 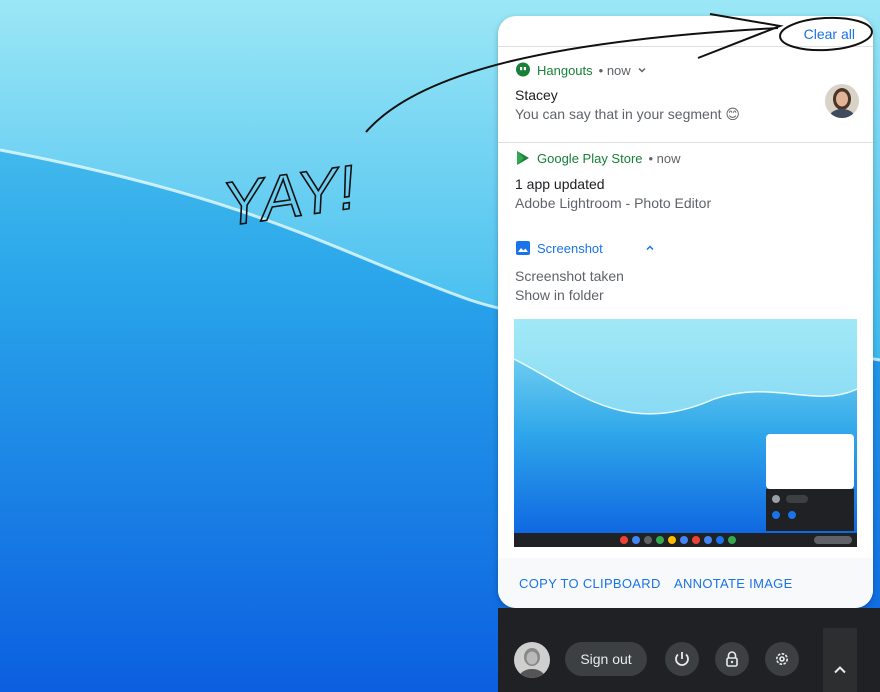 I want to click on notification-app-name: Google Play Store, so click(x=590, y=158).